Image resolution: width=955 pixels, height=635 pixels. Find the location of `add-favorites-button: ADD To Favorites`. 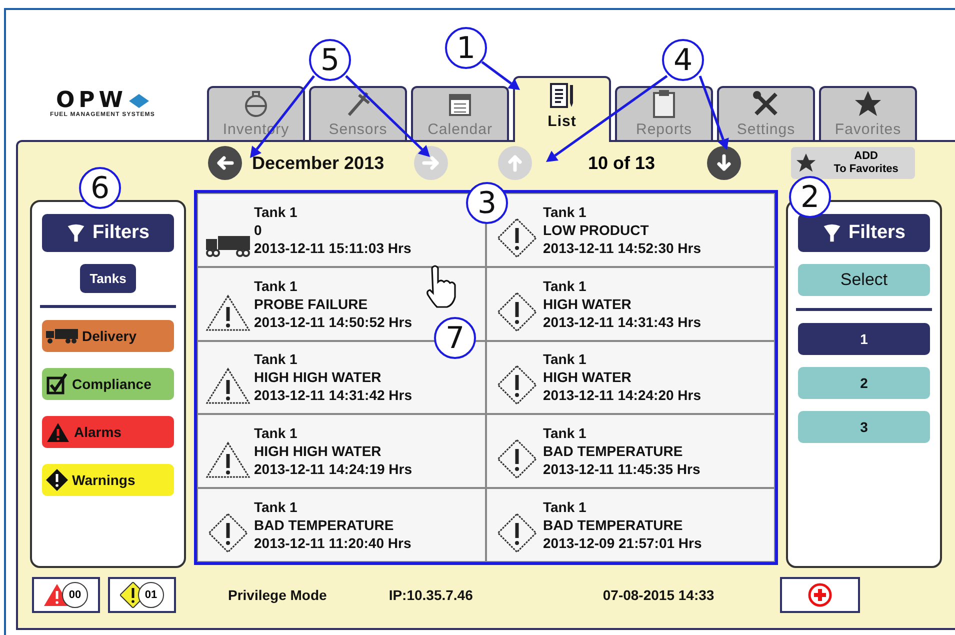

add-favorites-button: ADD To Favorites is located at coordinates (853, 163).